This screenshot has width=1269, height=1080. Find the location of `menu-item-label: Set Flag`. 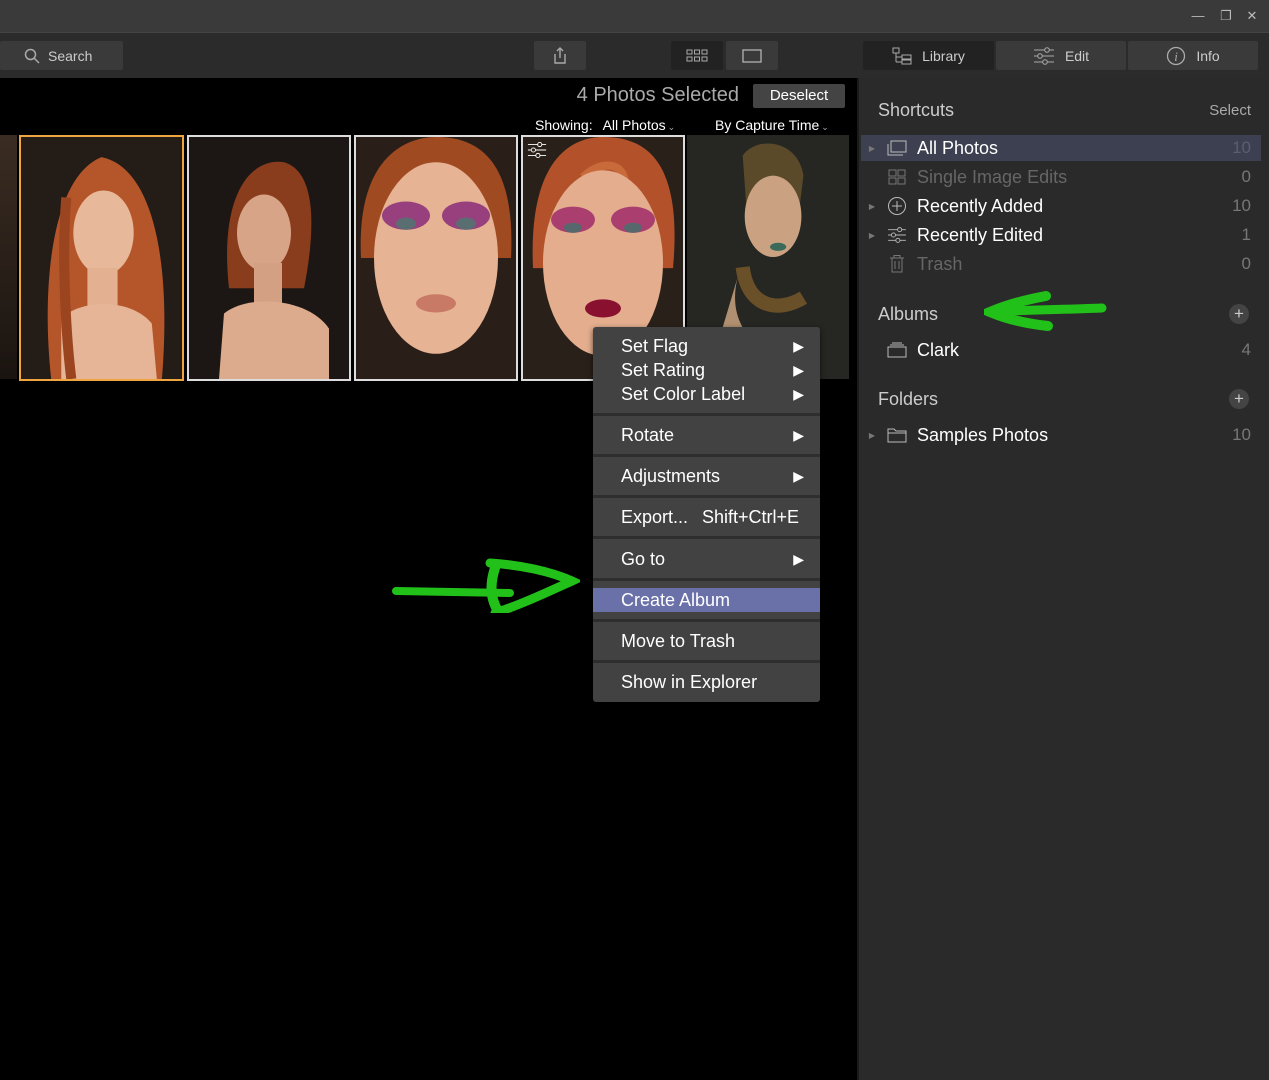

menu-item-label: Set Flag is located at coordinates (655, 345).